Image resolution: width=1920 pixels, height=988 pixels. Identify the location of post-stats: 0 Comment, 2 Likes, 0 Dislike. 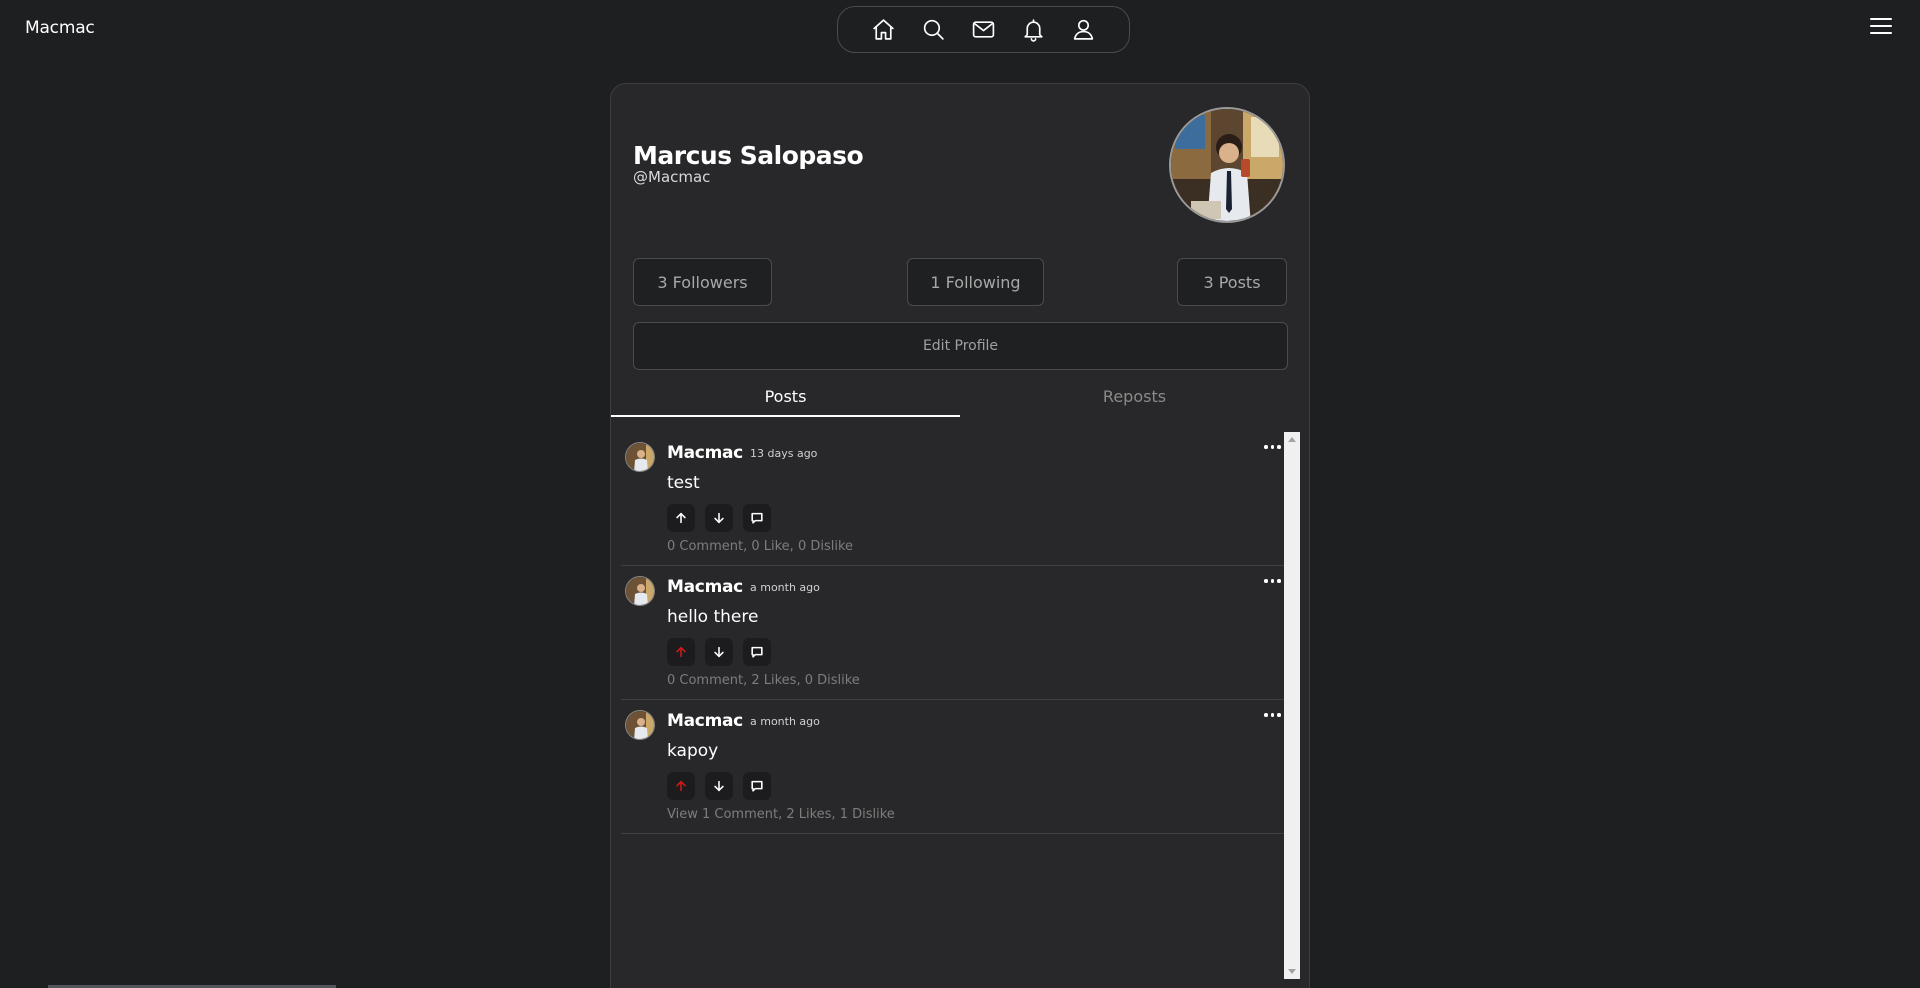
(763, 680).